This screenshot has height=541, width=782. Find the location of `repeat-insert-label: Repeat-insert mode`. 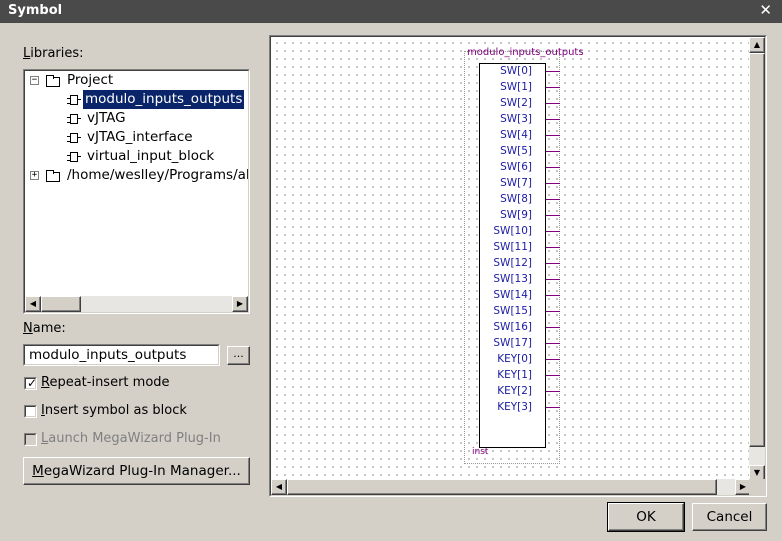

repeat-insert-label: Repeat-insert mode is located at coordinates (105, 382).